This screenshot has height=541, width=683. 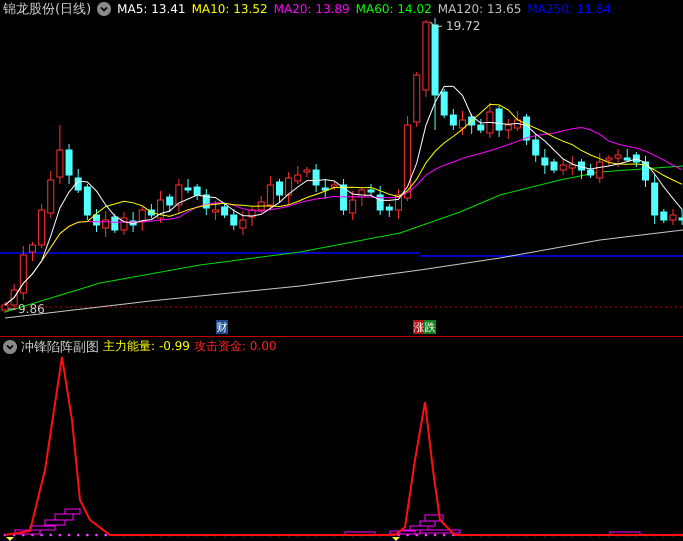 What do you see at coordinates (312, 9) in the screenshot?
I see `moving-average-legend: MA20: 13.89` at bounding box center [312, 9].